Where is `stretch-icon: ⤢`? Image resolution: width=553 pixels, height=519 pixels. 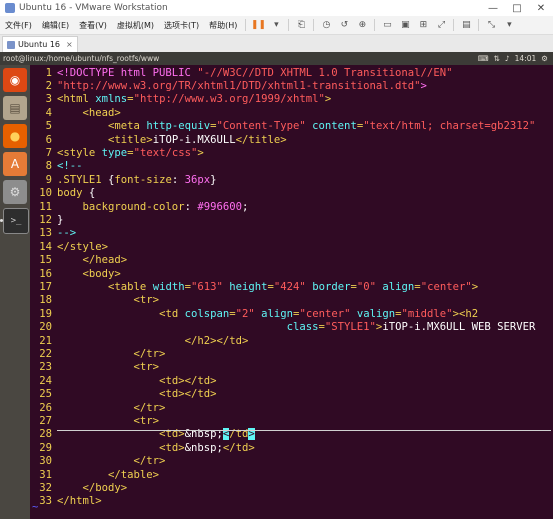
stretch-icon: ⤢ is located at coordinates (441, 25).